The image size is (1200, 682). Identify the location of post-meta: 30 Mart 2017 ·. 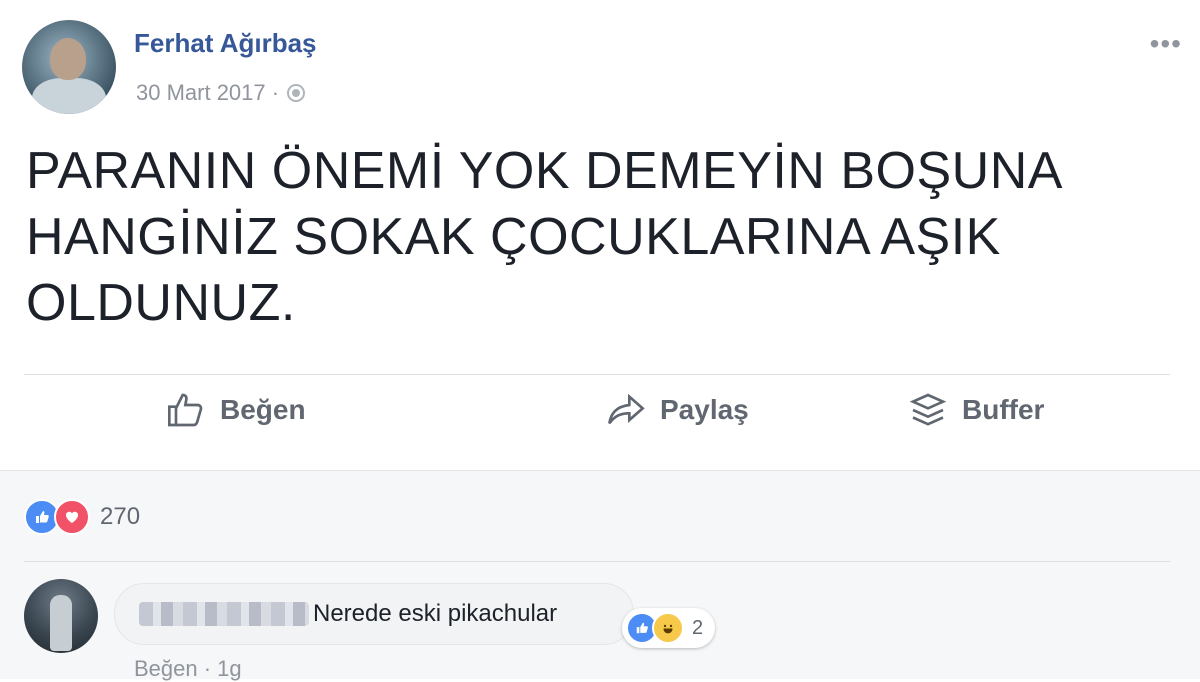
(221, 93).